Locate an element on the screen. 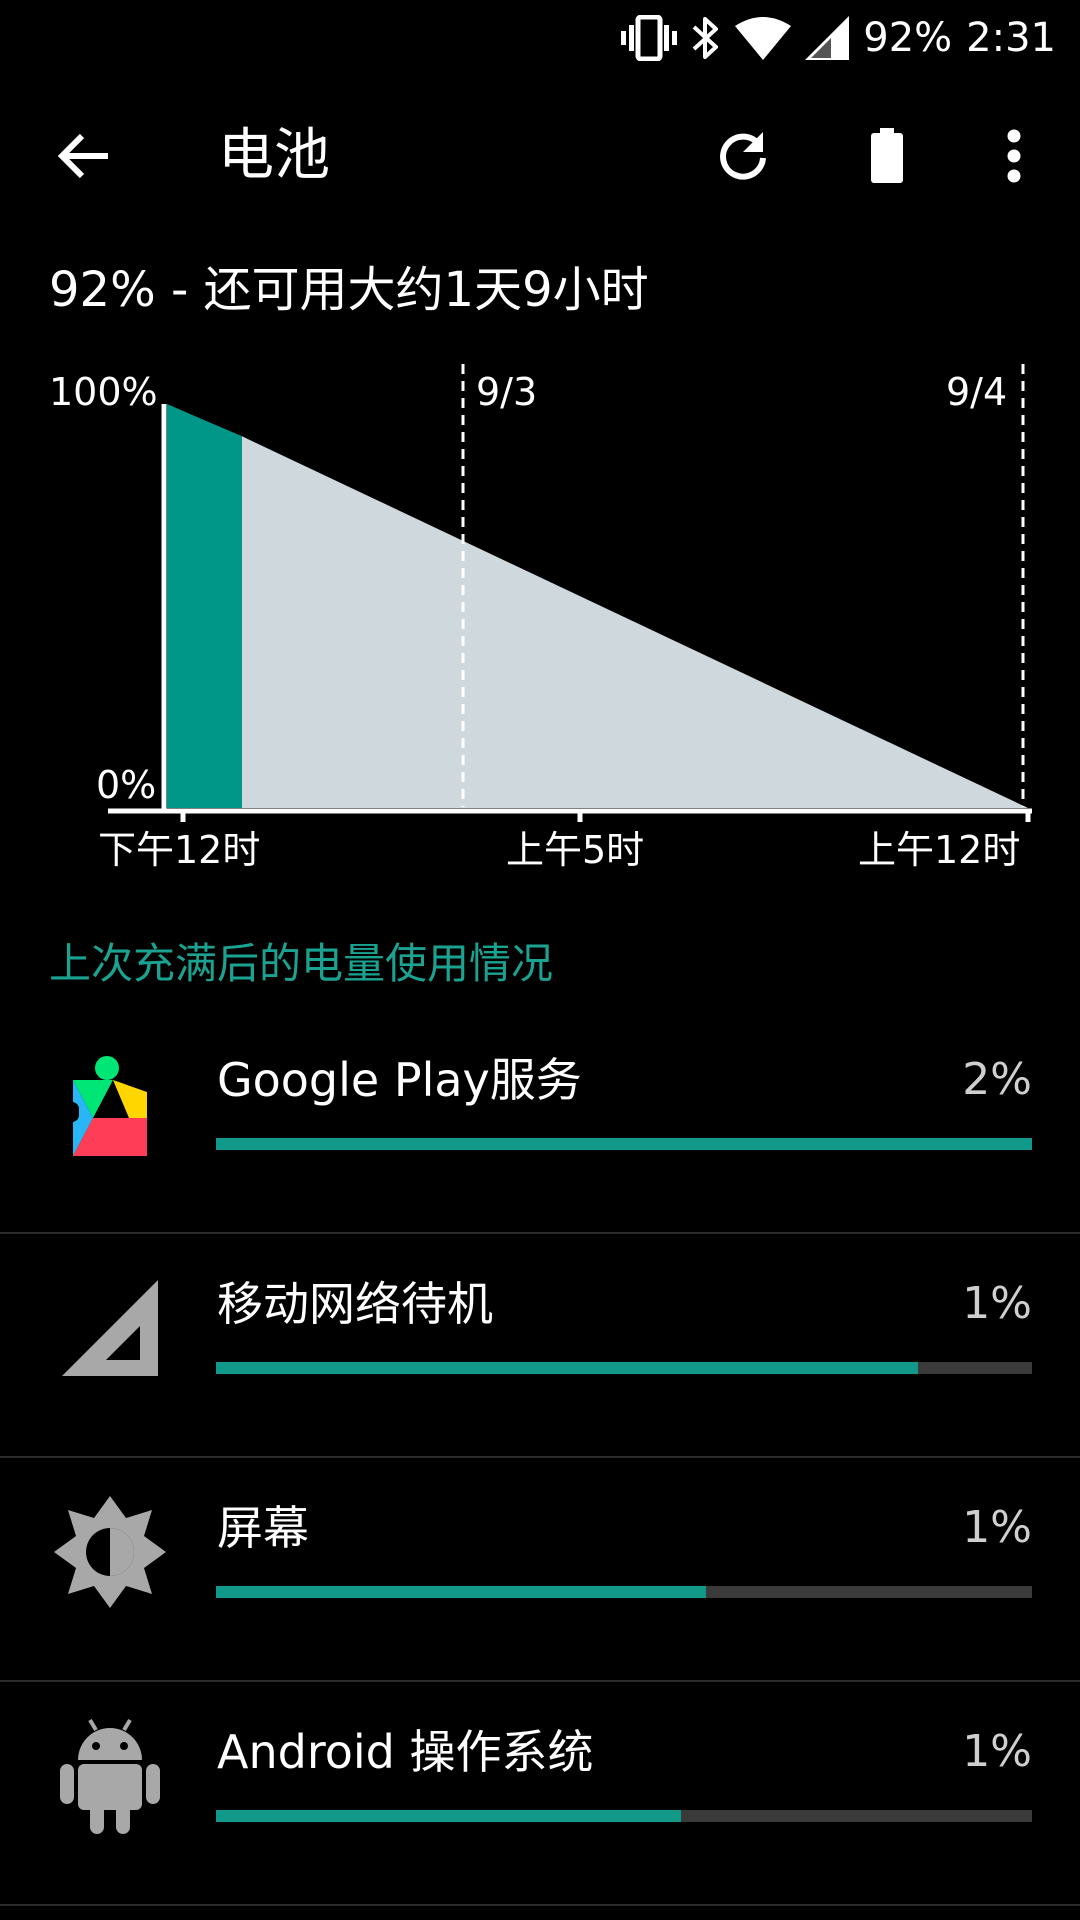 This screenshot has height=1920, width=1080. status-bar: 92% 2:31 is located at coordinates (540, 37).